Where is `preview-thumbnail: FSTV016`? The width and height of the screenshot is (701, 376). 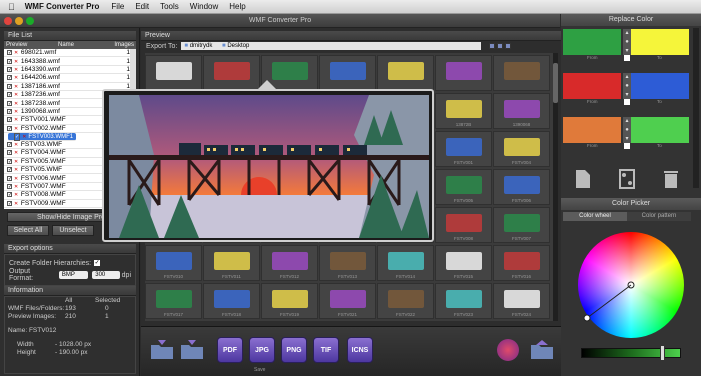 preview-thumbnail: FSTV016 is located at coordinates (521, 263).